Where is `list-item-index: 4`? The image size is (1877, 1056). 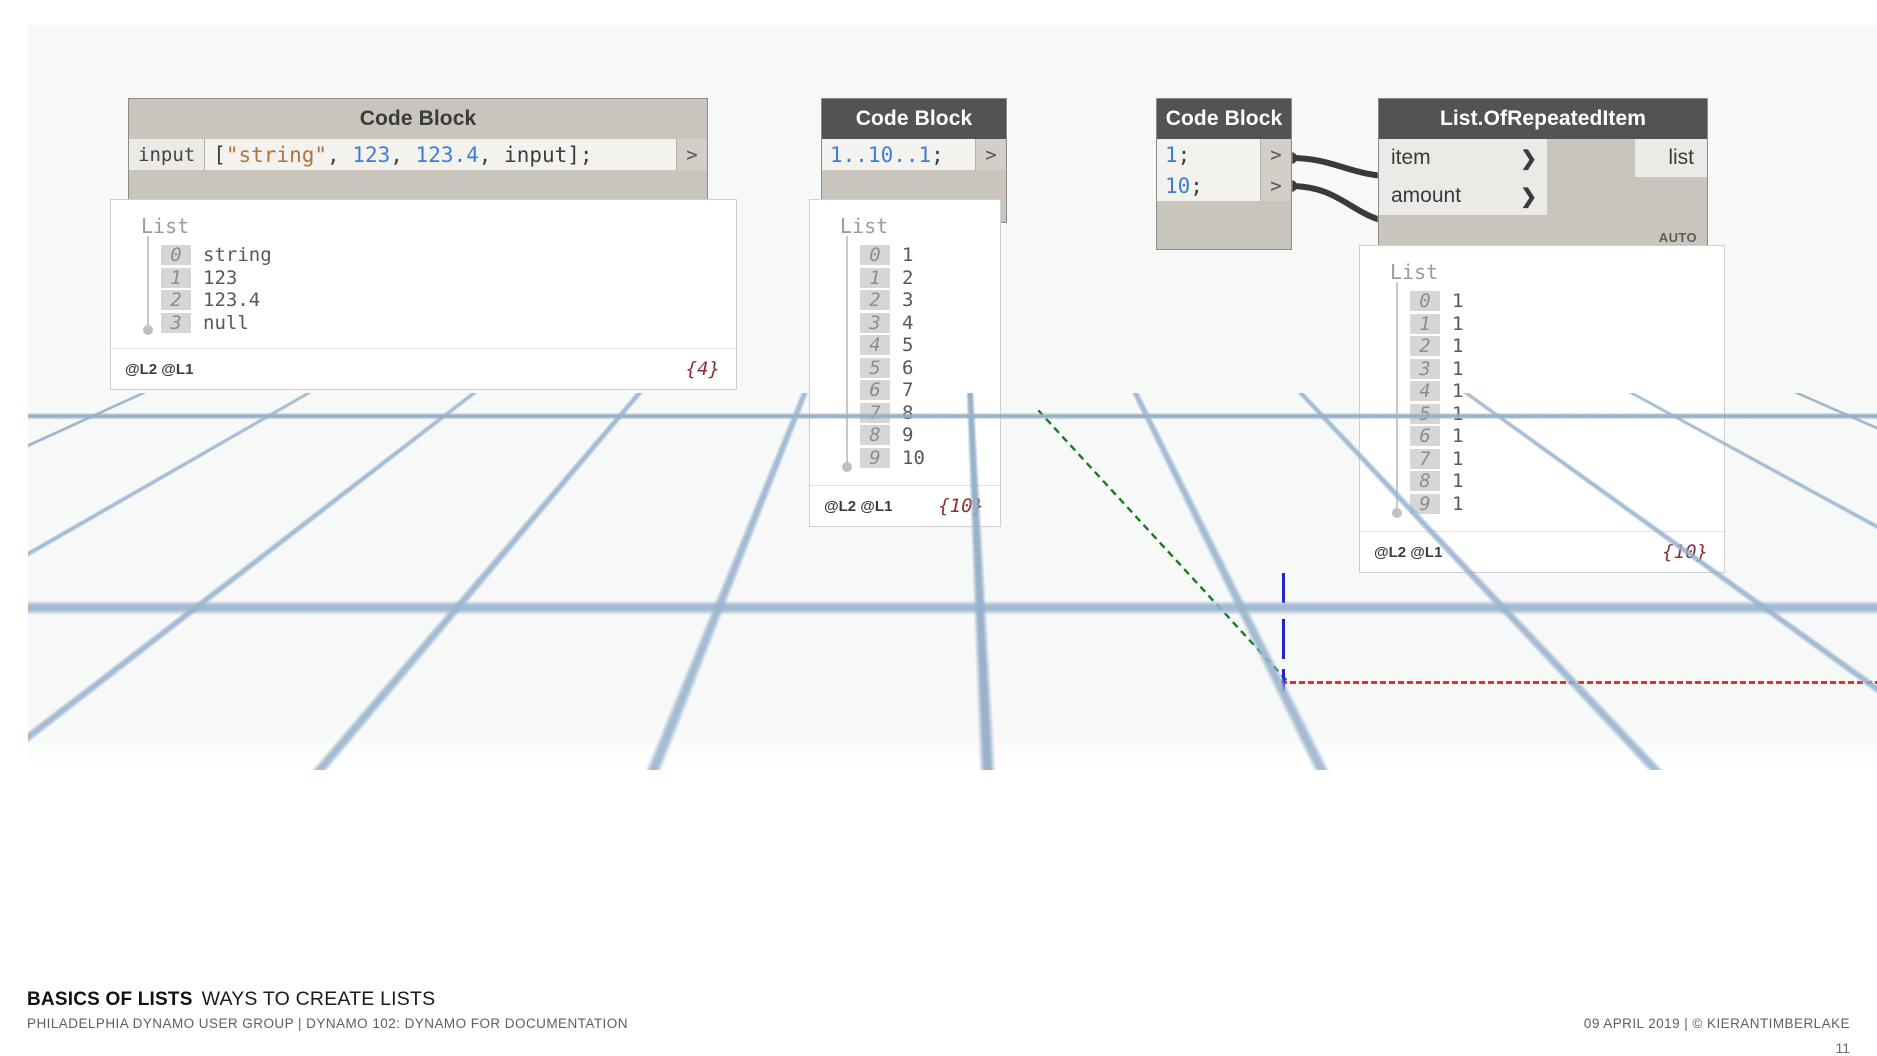
list-item-index: 4 is located at coordinates (1425, 391).